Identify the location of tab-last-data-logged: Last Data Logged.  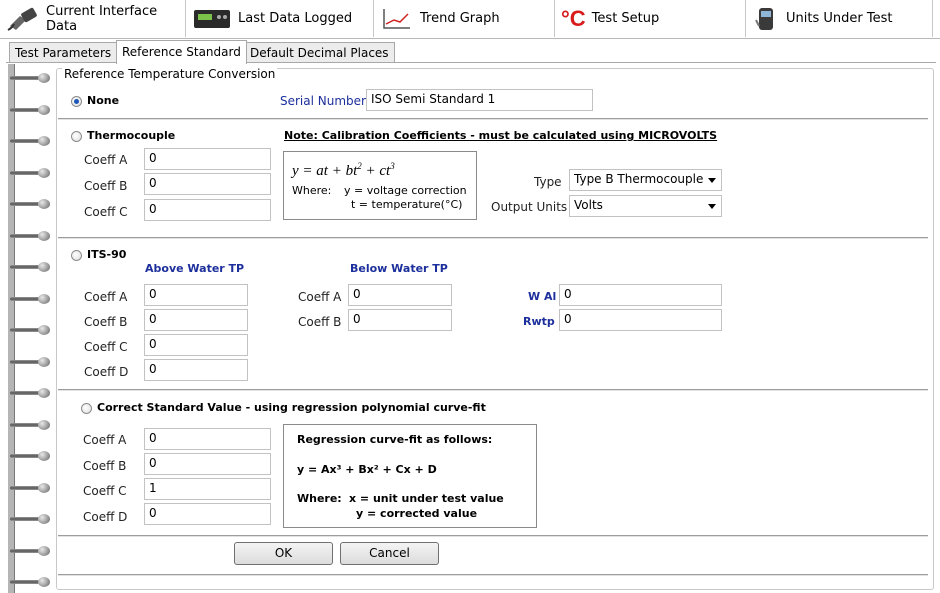
(280, 18).